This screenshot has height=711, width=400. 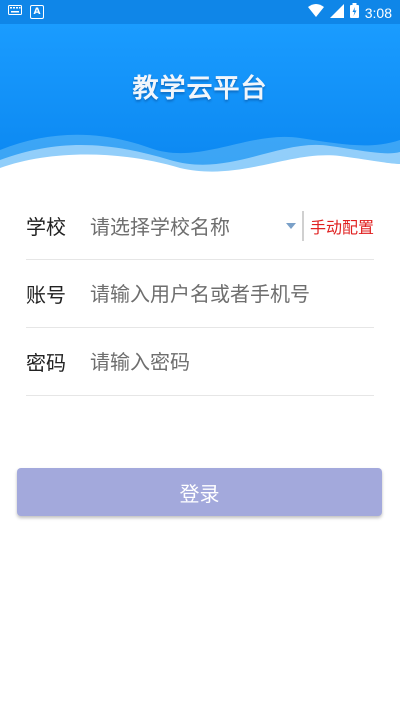 What do you see at coordinates (378, 12) in the screenshot?
I see `clock: 3:08` at bounding box center [378, 12].